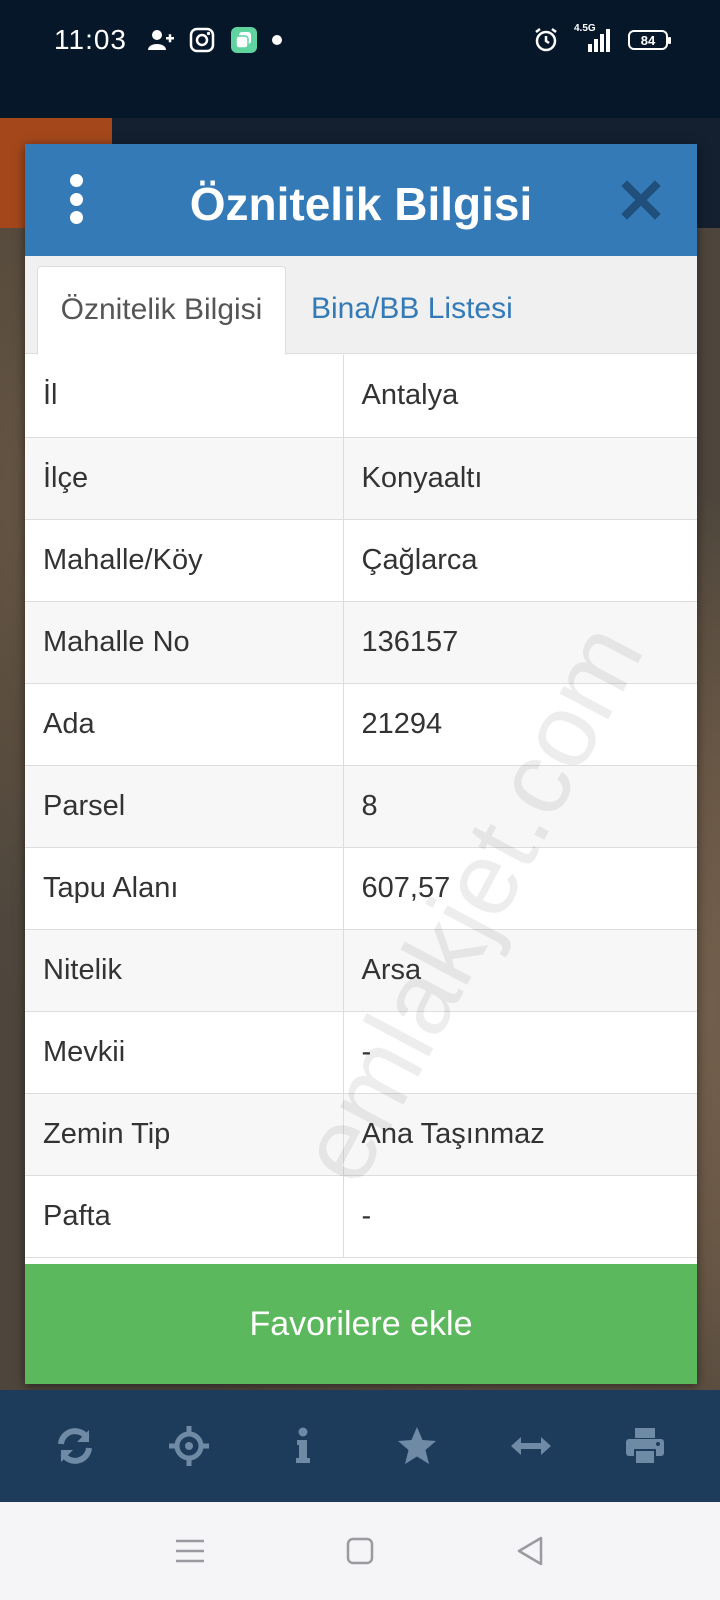  Describe the element at coordinates (184, 724) in the screenshot. I see `row-key: Ada` at that location.